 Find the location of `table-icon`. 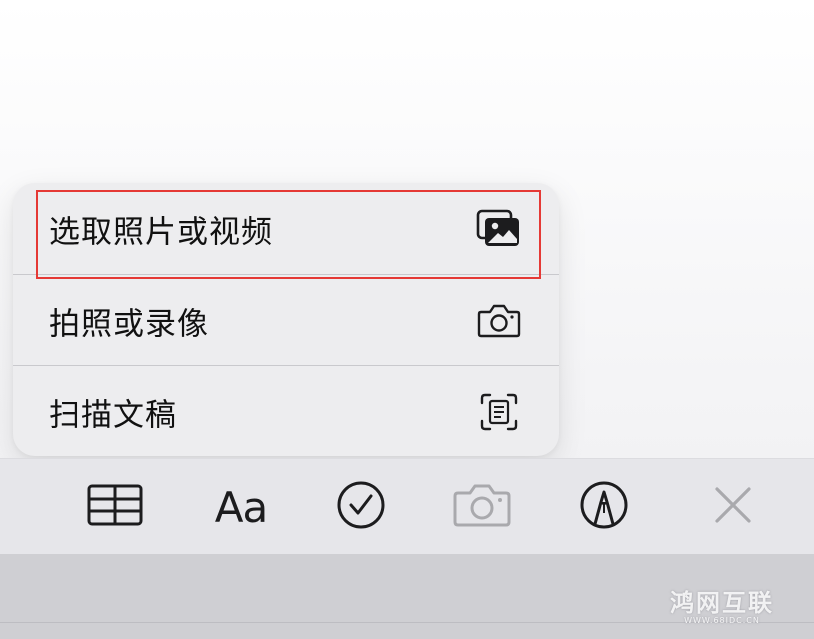

table-icon is located at coordinates (115, 507).